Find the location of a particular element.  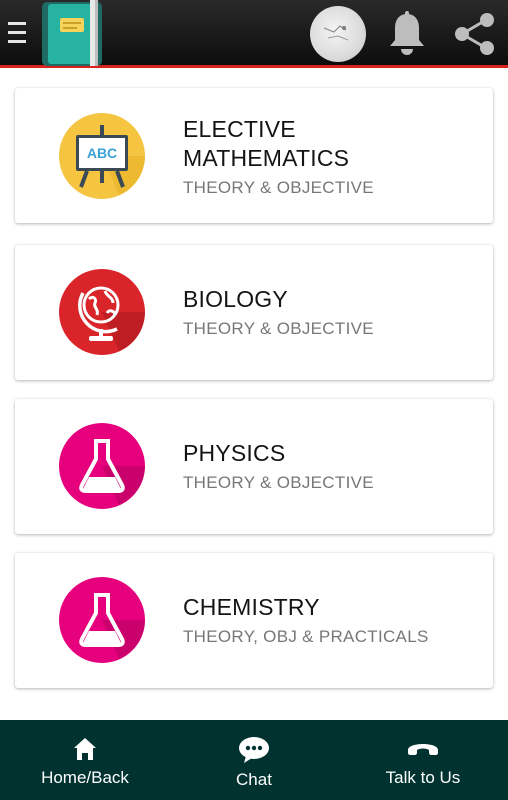

subject-title: CHEMISTRY is located at coordinates (251, 607).